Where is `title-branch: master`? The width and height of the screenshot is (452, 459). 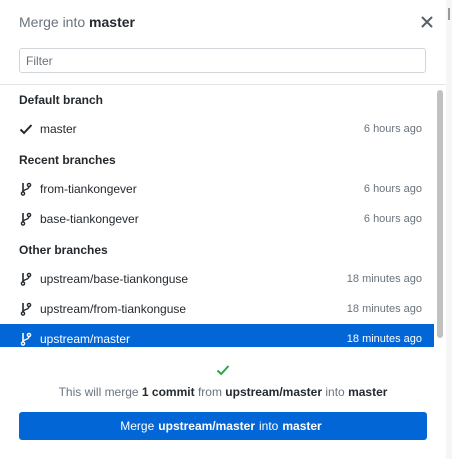
title-branch: master is located at coordinates (112, 22).